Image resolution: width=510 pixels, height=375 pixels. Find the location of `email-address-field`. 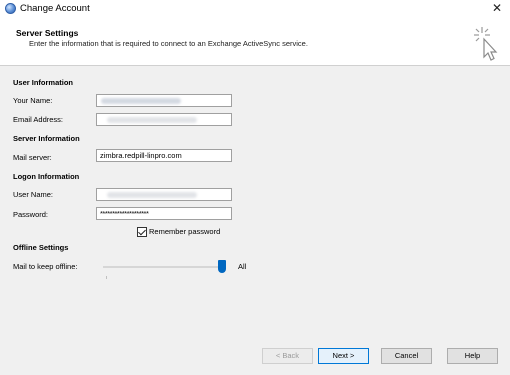

email-address-field is located at coordinates (164, 119).